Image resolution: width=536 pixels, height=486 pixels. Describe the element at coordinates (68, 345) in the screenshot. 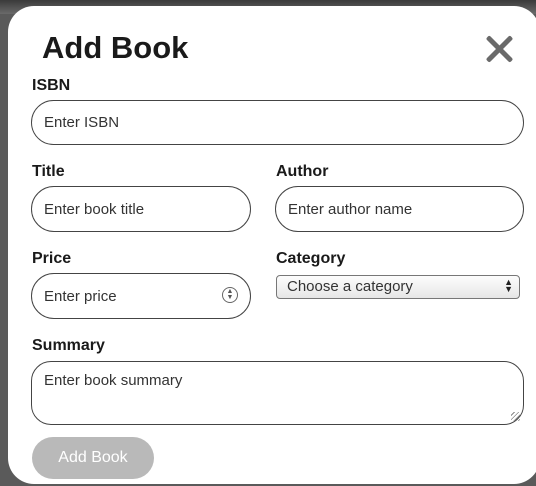

I see `summary-label: Summary` at that location.